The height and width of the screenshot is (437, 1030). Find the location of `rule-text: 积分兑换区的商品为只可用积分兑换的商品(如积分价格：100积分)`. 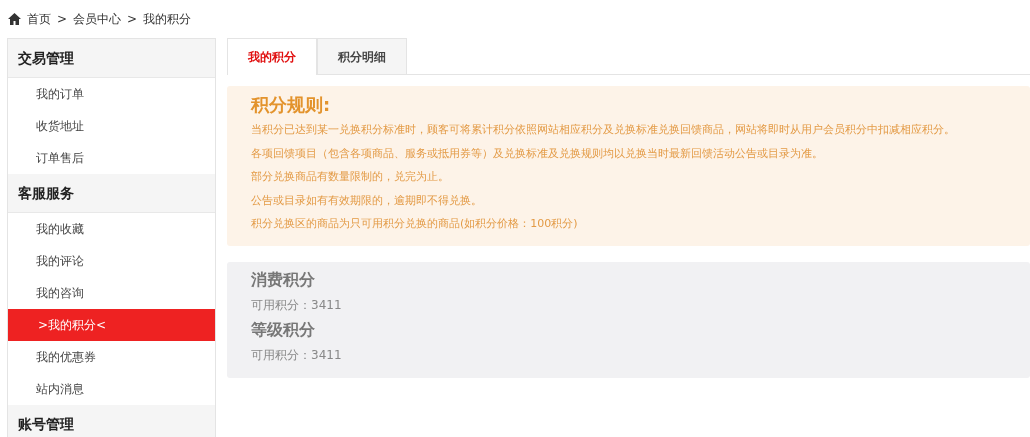

rule-text: 积分兑换区的商品为只可用积分兑换的商品(如积分价格：100积分) is located at coordinates (414, 224).